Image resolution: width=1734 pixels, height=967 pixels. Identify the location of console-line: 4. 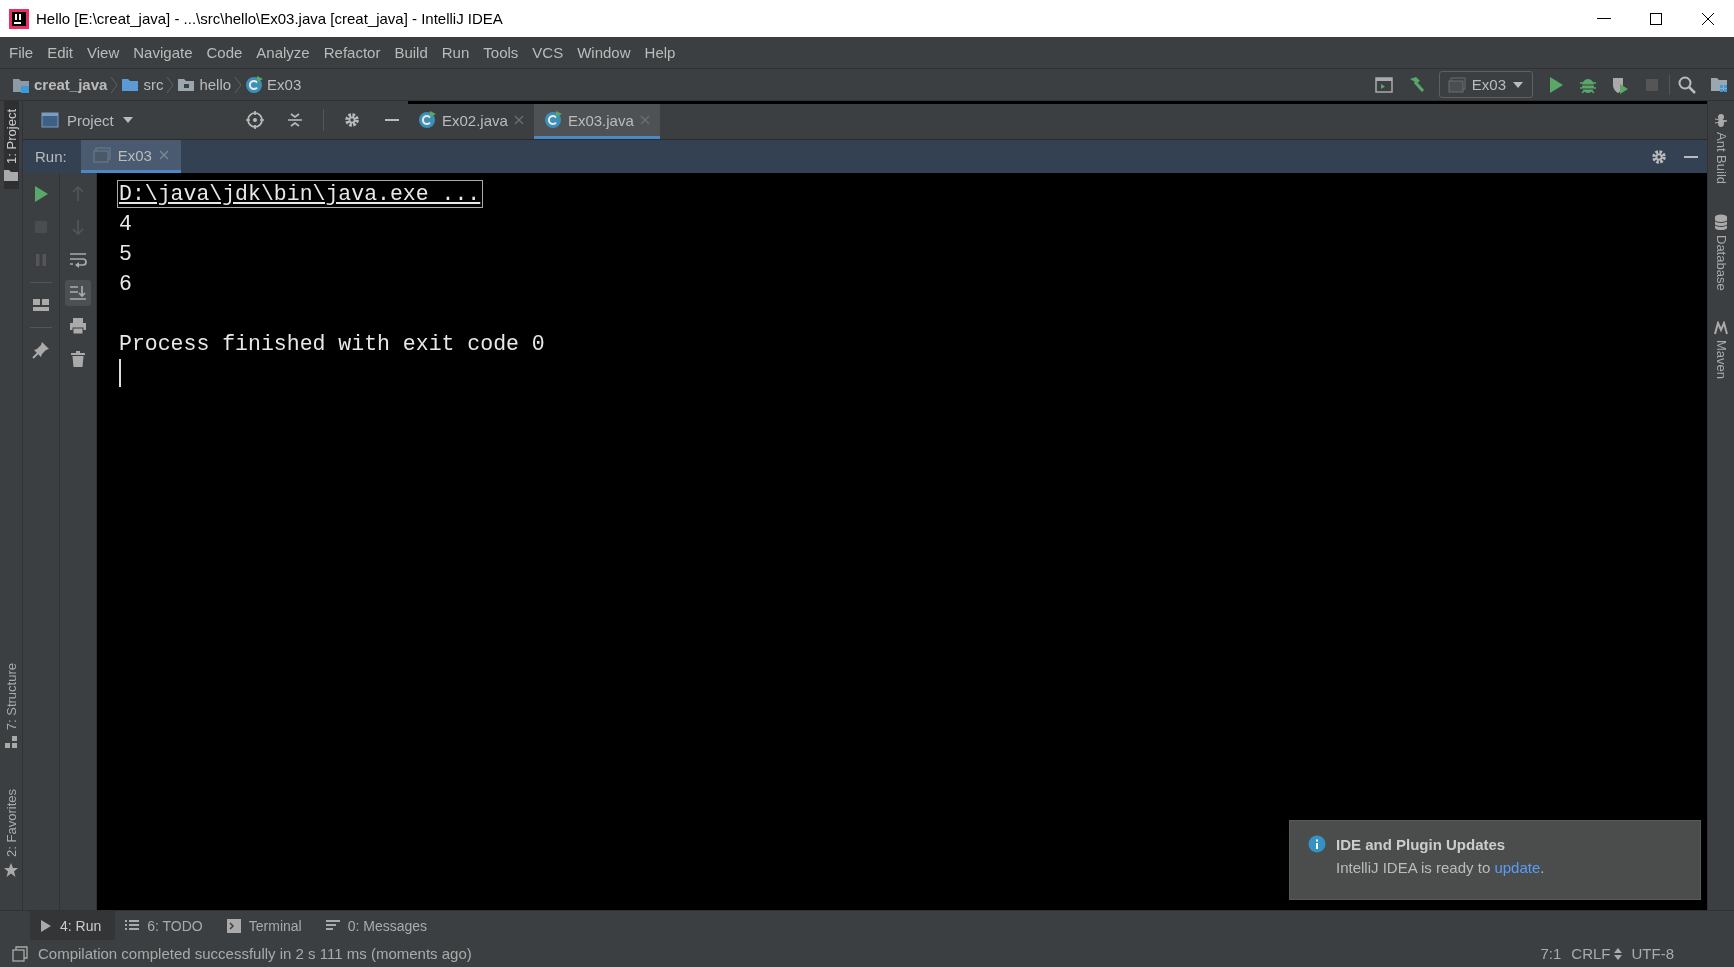
(125, 224).